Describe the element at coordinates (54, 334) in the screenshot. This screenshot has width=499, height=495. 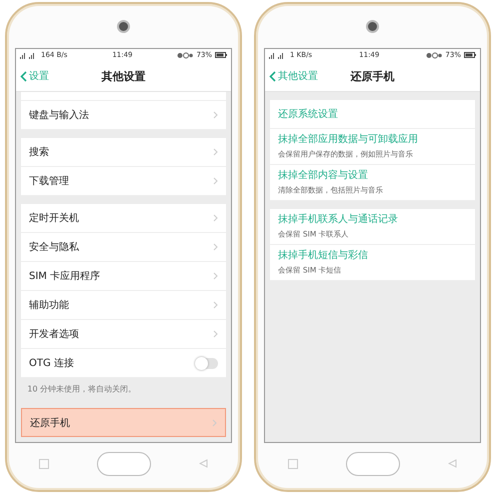
I see `row-label: 开发者选项` at that location.